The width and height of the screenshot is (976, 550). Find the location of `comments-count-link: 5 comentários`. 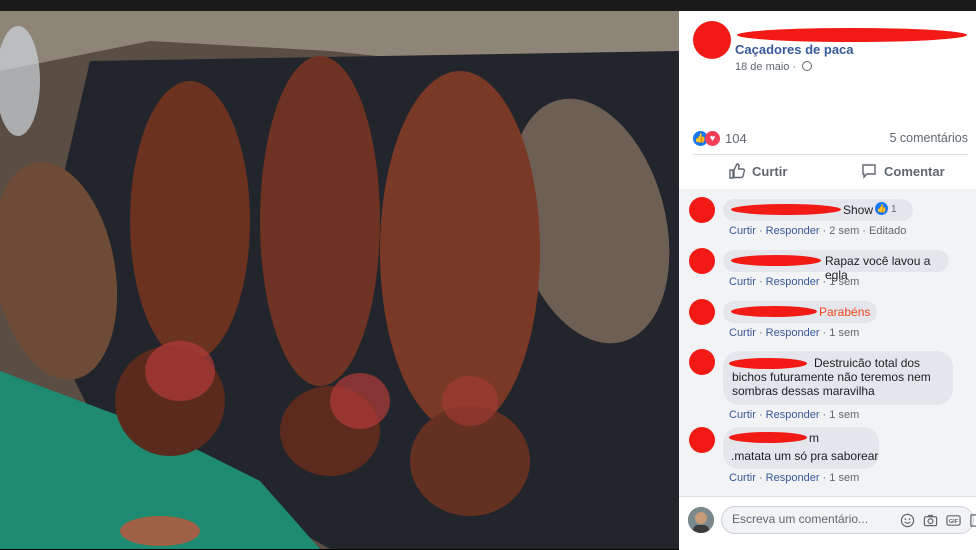

comments-count-link: 5 comentários is located at coordinates (928, 138).